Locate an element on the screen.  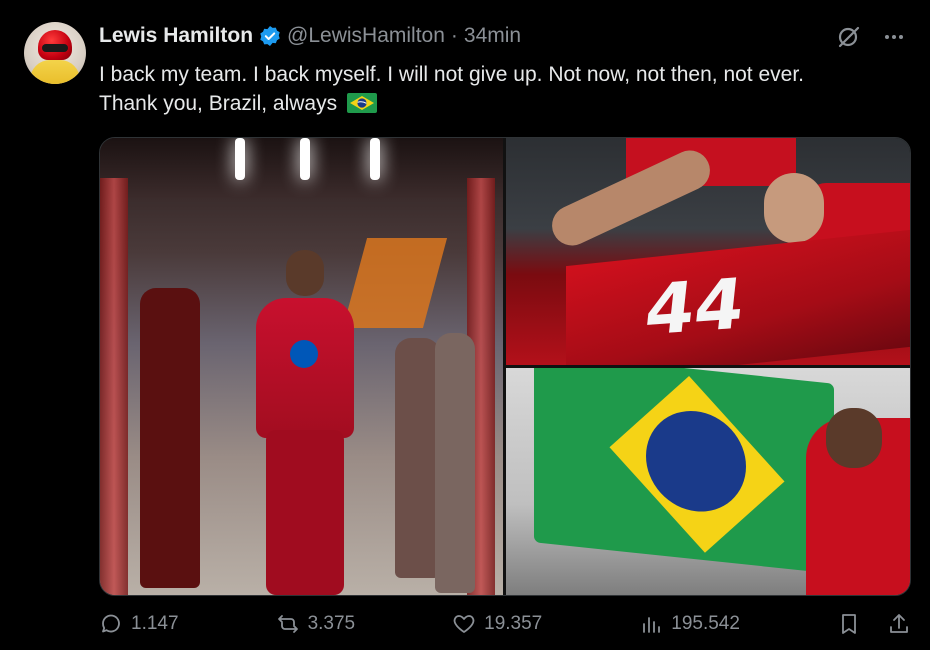
like-button: 19.357 is located at coordinates (497, 624).